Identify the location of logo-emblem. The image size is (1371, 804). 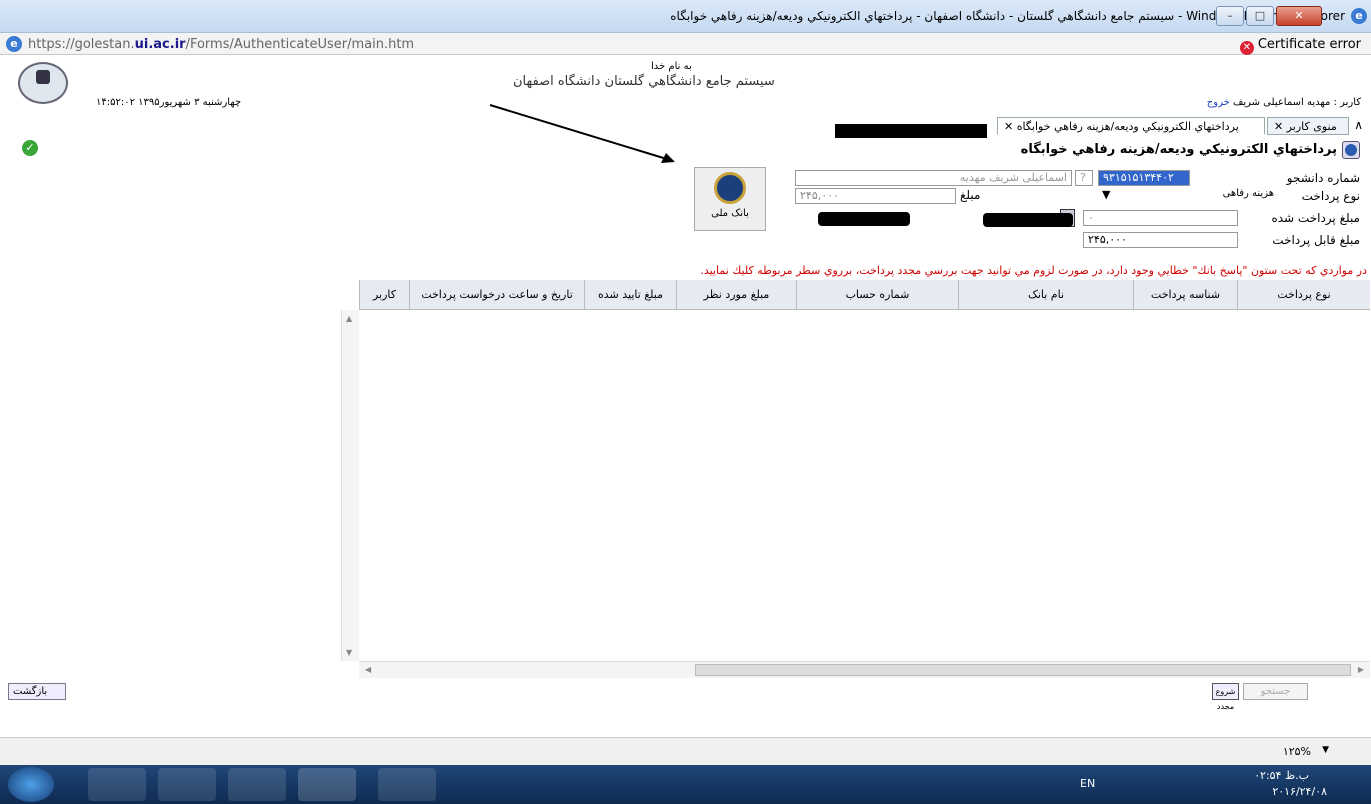
(43, 77).